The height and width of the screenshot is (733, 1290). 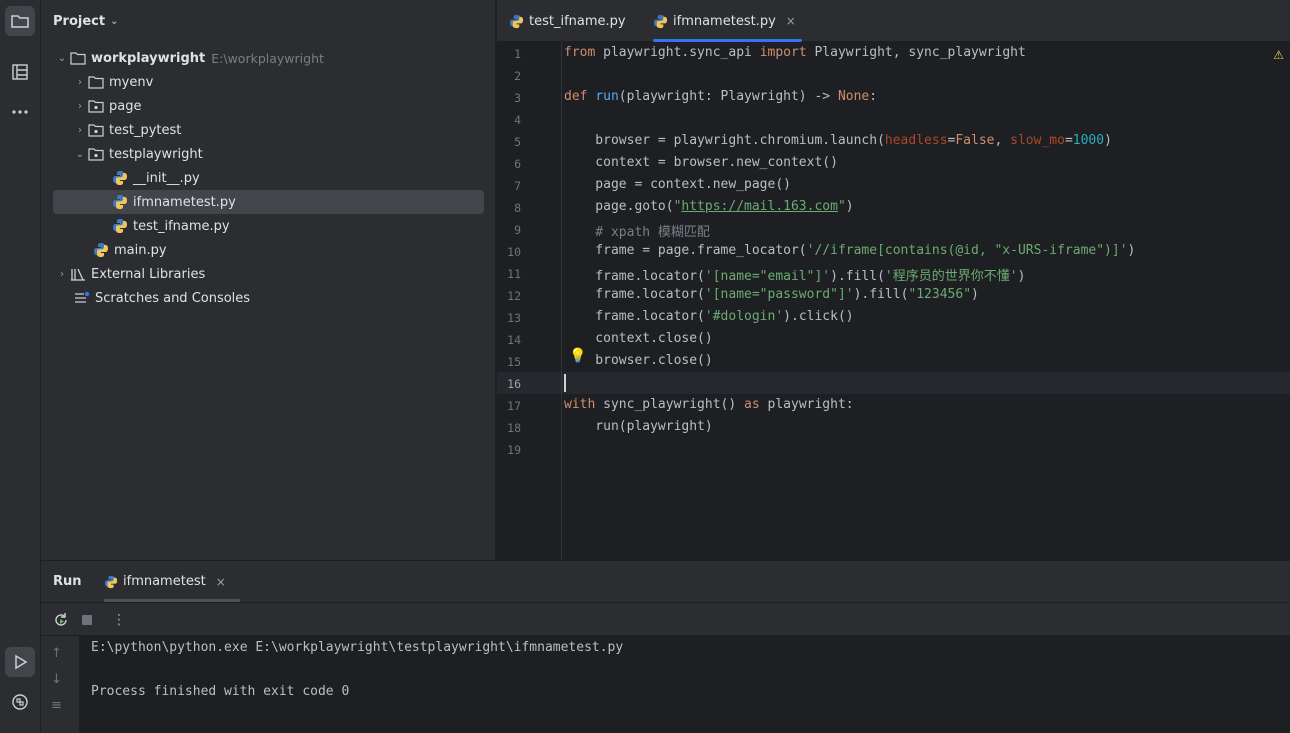 I want to click on rerun-icon, so click(x=61, y=620).